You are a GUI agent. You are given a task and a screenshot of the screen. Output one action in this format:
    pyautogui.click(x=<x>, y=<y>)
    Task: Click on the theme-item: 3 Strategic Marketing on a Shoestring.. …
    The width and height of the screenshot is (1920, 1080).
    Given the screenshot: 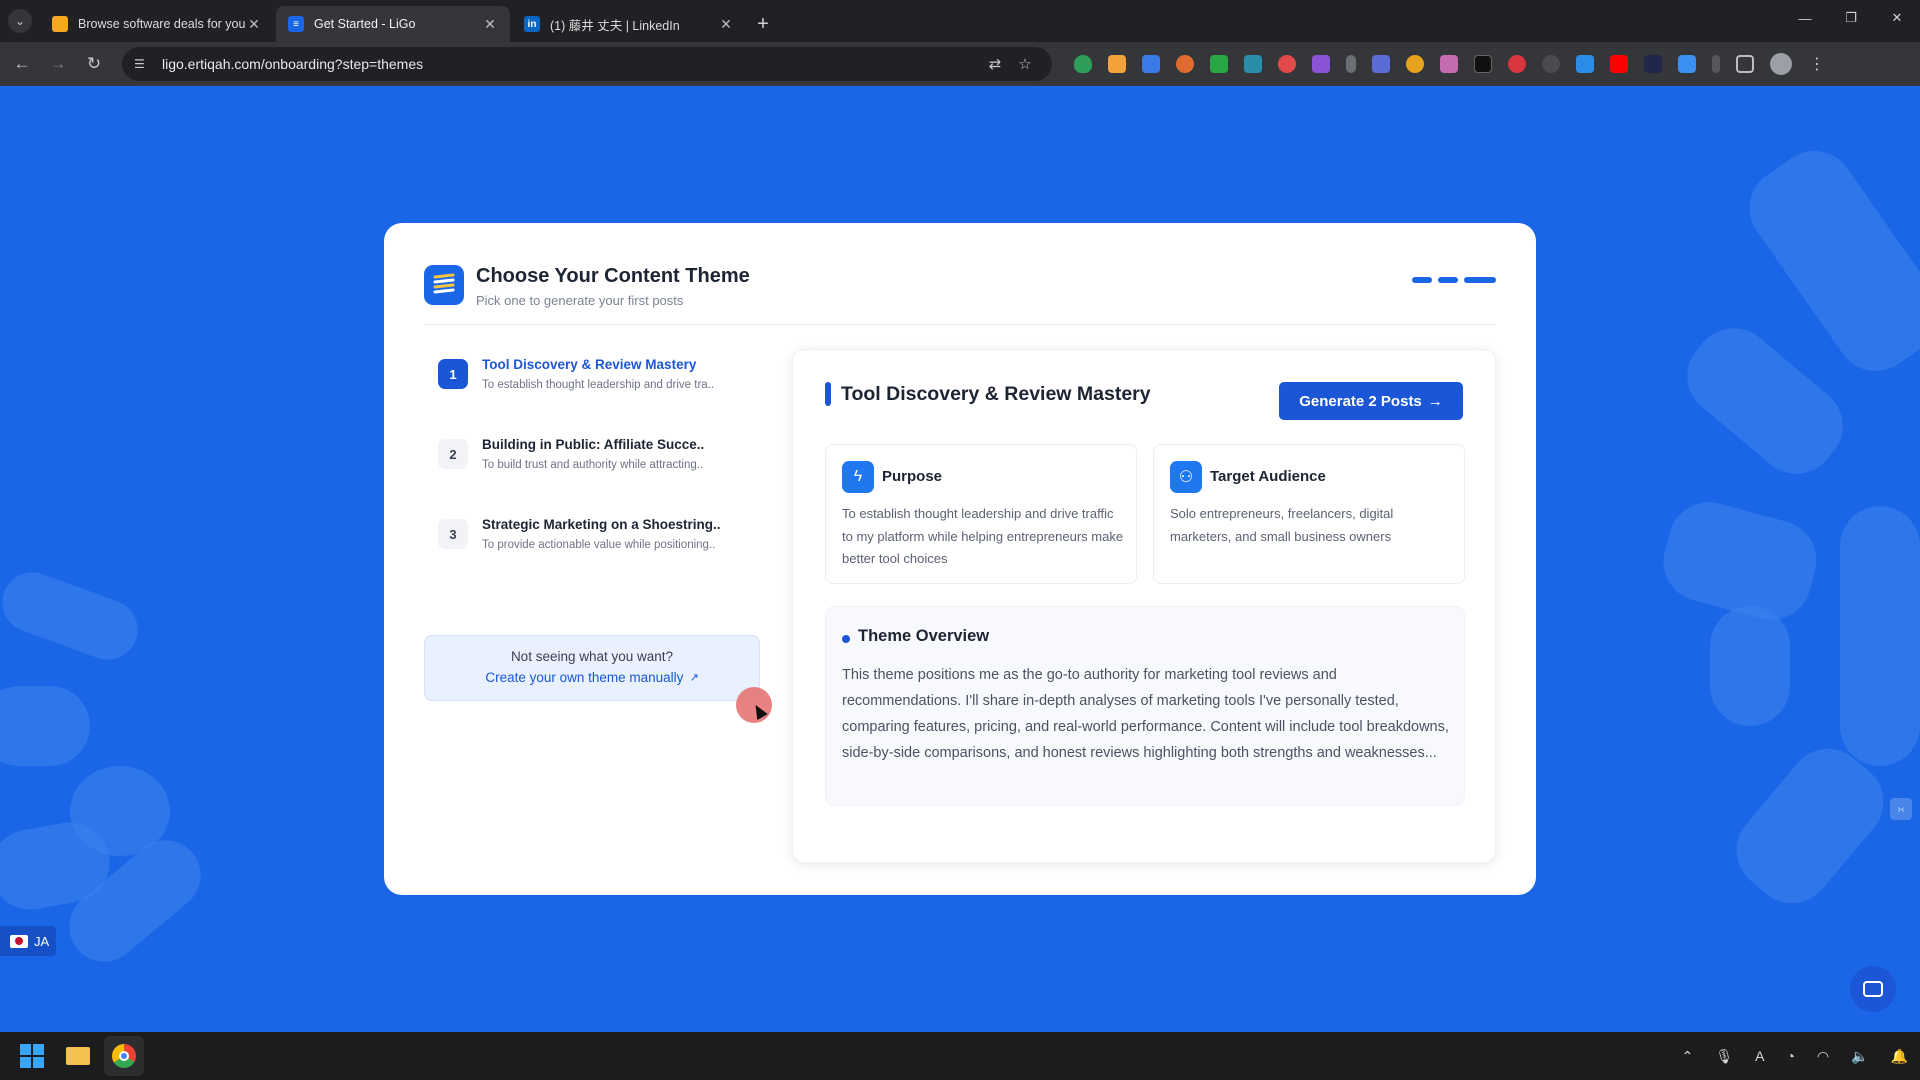 What is the action you would take?
    pyautogui.click(x=592, y=551)
    